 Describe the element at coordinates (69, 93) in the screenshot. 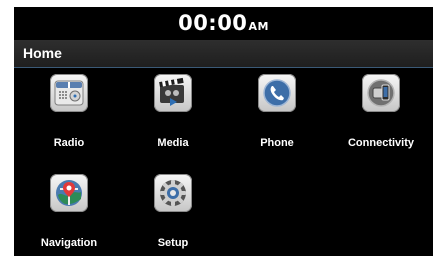

I see `radio-icon` at that location.